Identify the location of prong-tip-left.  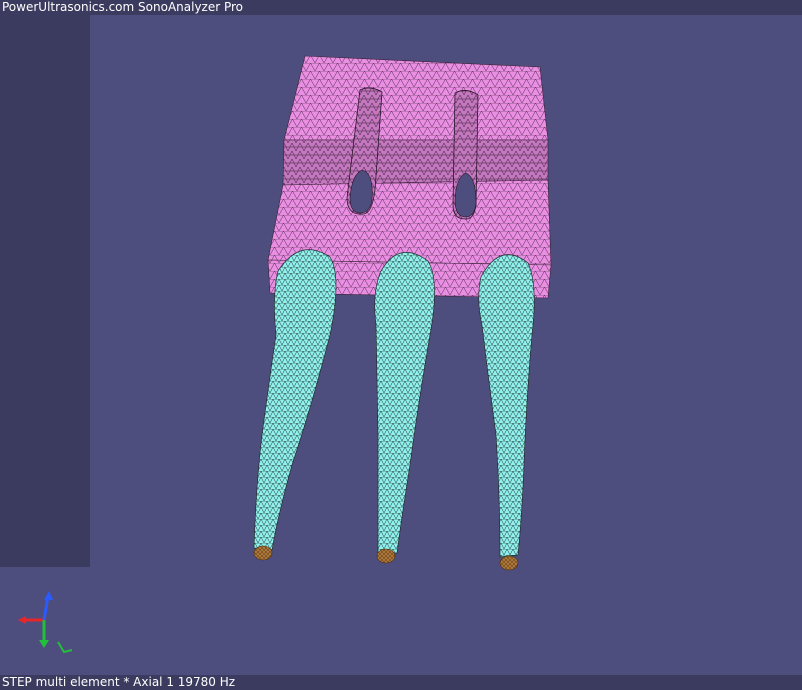
(263, 553).